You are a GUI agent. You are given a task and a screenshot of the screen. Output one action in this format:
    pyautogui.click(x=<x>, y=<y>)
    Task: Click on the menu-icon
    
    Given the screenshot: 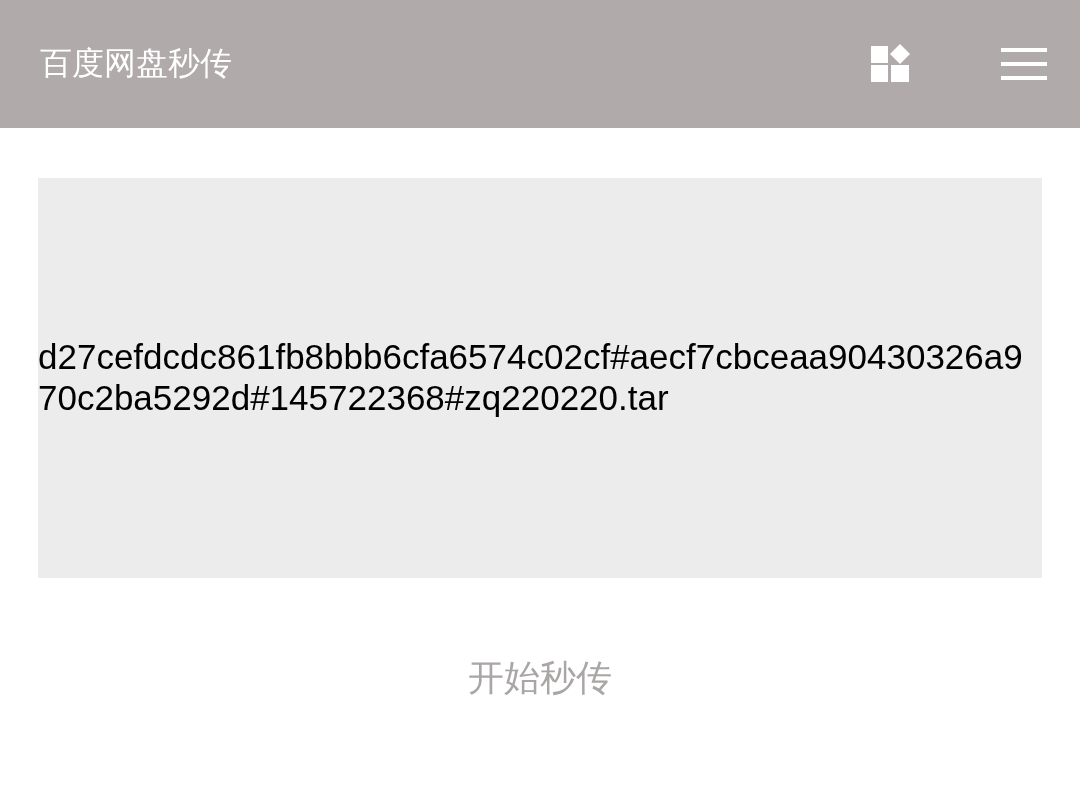 What is the action you would take?
    pyautogui.click(x=1024, y=64)
    